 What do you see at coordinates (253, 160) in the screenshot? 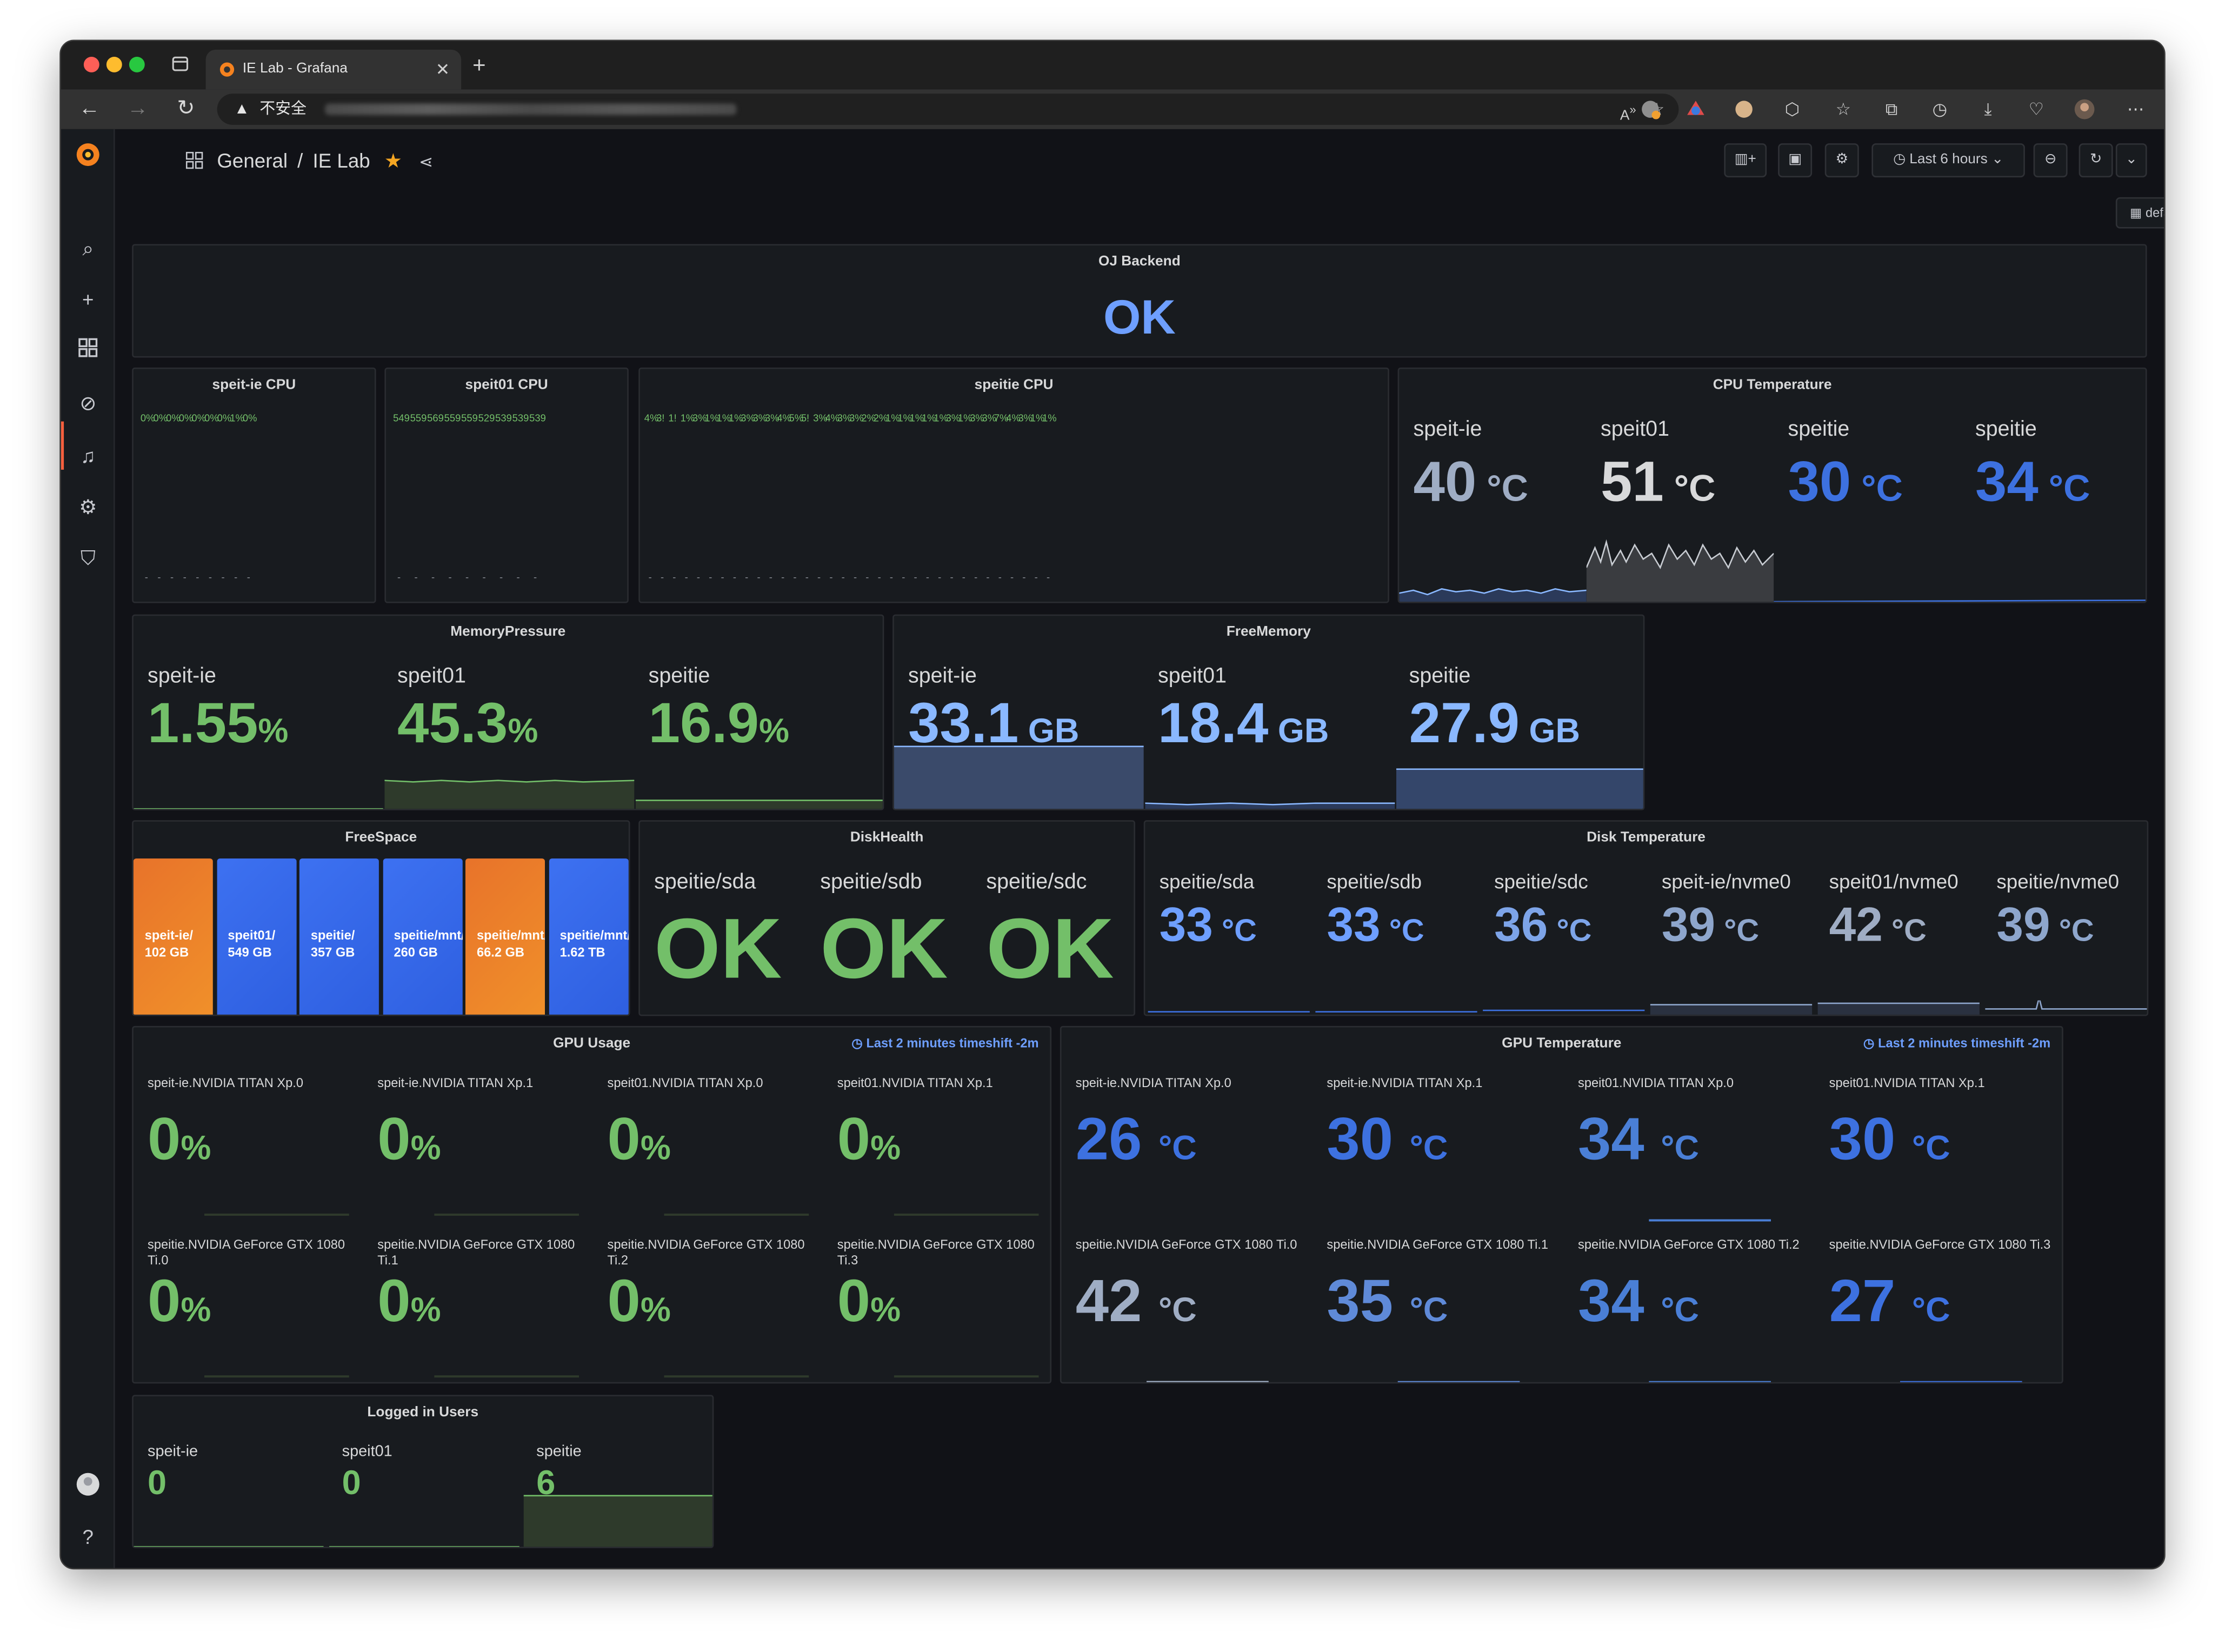
I see `breadcrumb-folder: General` at bounding box center [253, 160].